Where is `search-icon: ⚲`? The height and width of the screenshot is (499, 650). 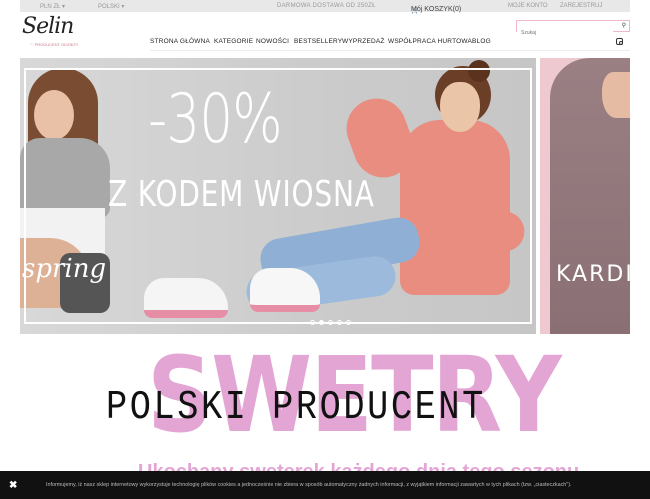 search-icon: ⚲ is located at coordinates (624, 25).